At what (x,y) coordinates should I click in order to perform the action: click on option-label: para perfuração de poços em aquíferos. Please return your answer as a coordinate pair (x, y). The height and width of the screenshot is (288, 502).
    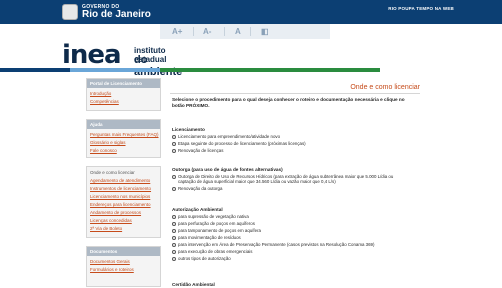
    Looking at the image, I should click on (216, 224).